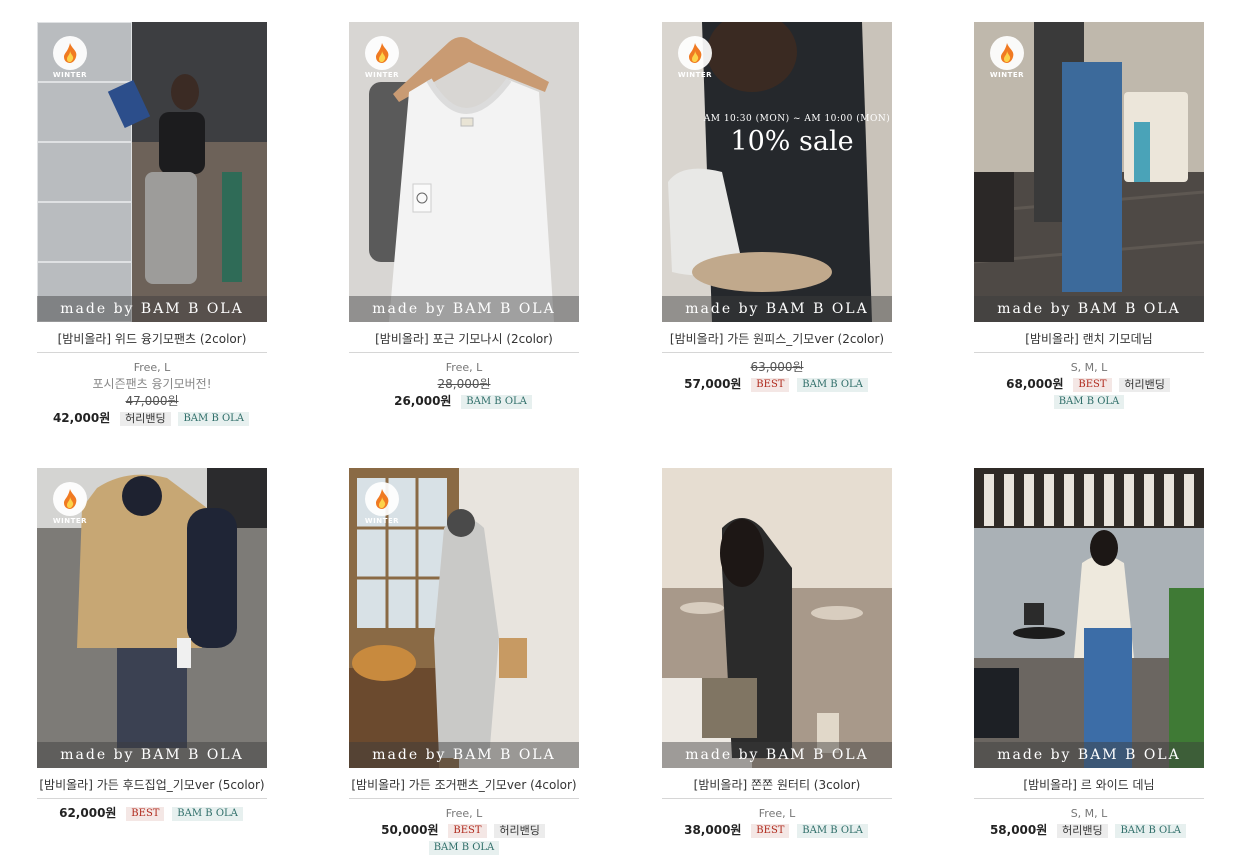 This screenshot has width=1234, height=863. What do you see at coordinates (464, 339) in the screenshot?
I see `product-title: [밤비올라] 포근 기모나시 (2color)` at bounding box center [464, 339].